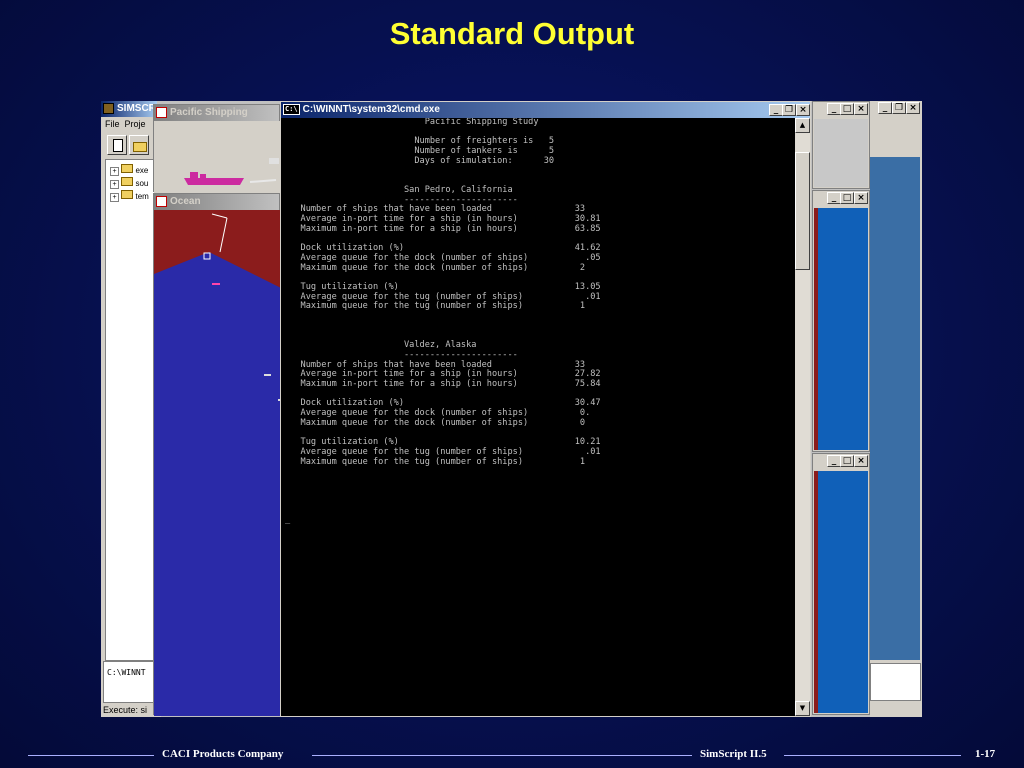 The width and height of the screenshot is (1024, 768). What do you see at coordinates (126, 672) in the screenshot?
I see `console-prompt: C:\WINNT` at bounding box center [126, 672].